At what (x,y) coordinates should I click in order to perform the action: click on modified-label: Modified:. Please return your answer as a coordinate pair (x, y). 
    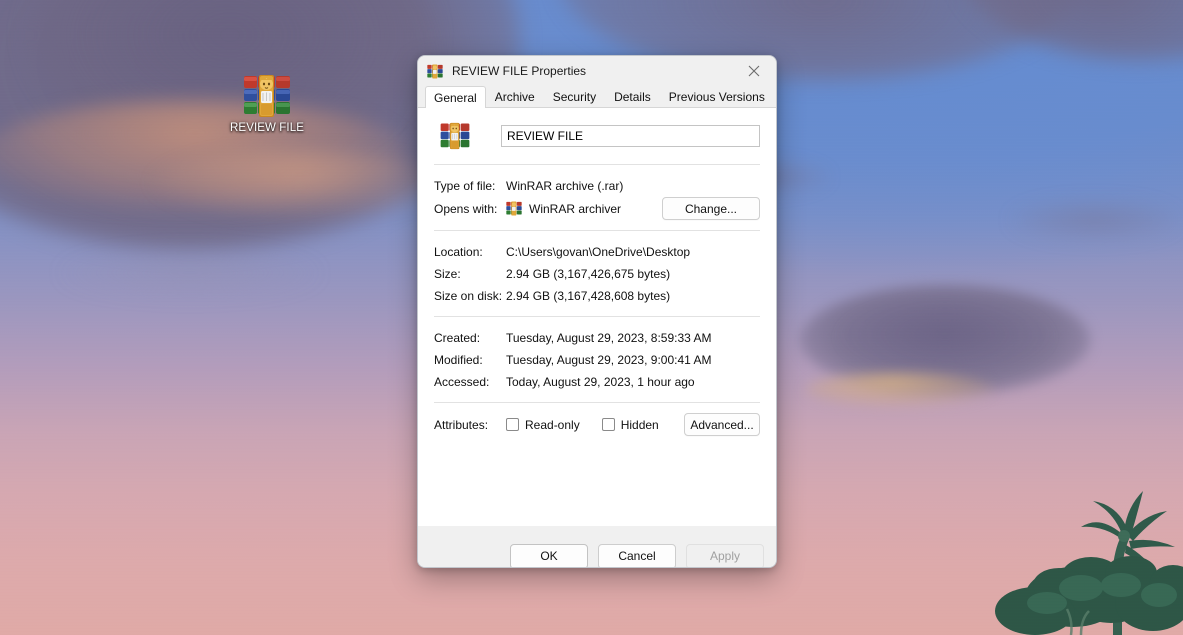
    Looking at the image, I should click on (458, 359).